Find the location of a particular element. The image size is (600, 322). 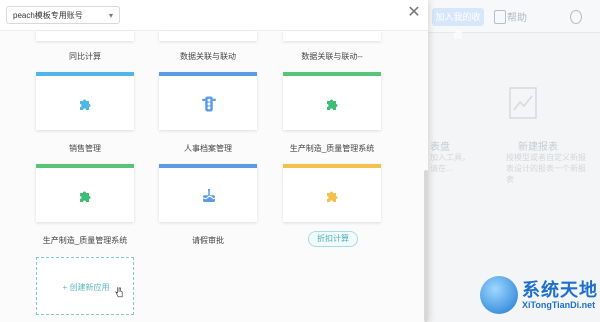

mobile-icon is located at coordinates (500, 17).